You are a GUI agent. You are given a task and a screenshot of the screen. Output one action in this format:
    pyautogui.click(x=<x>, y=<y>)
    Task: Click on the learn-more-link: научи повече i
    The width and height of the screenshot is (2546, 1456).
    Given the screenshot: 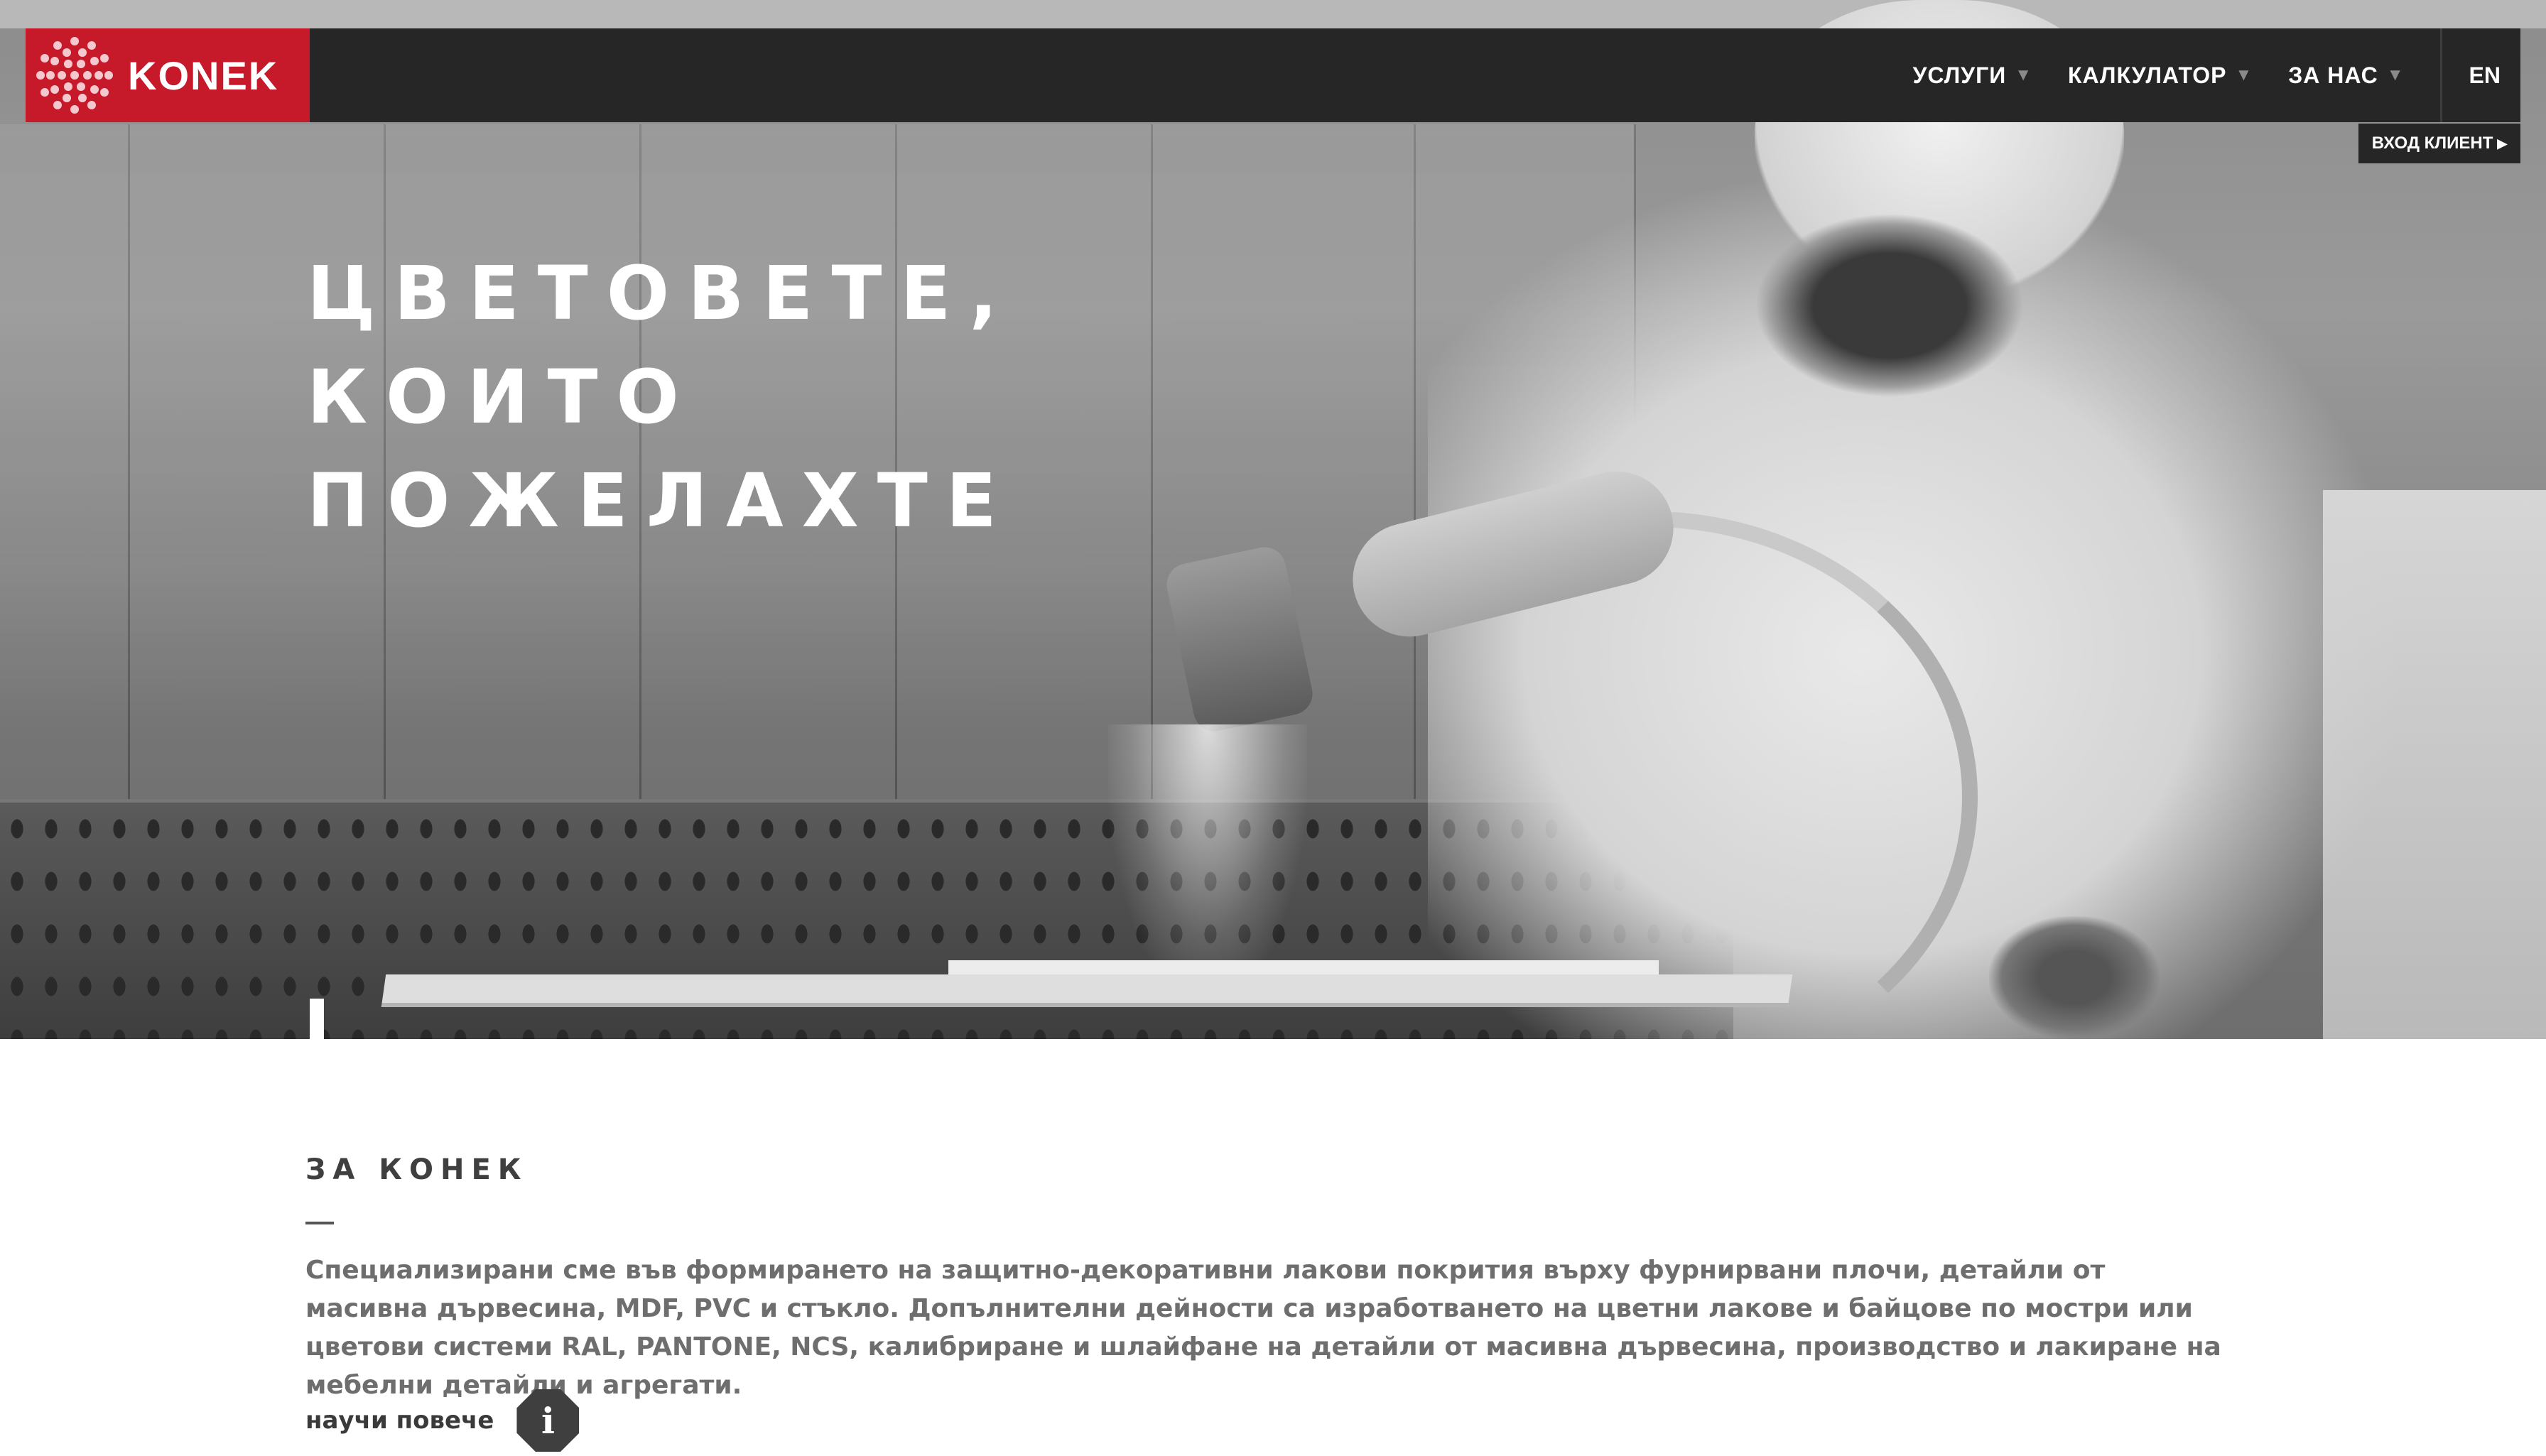 What is the action you would take?
    pyautogui.click(x=442, y=1420)
    